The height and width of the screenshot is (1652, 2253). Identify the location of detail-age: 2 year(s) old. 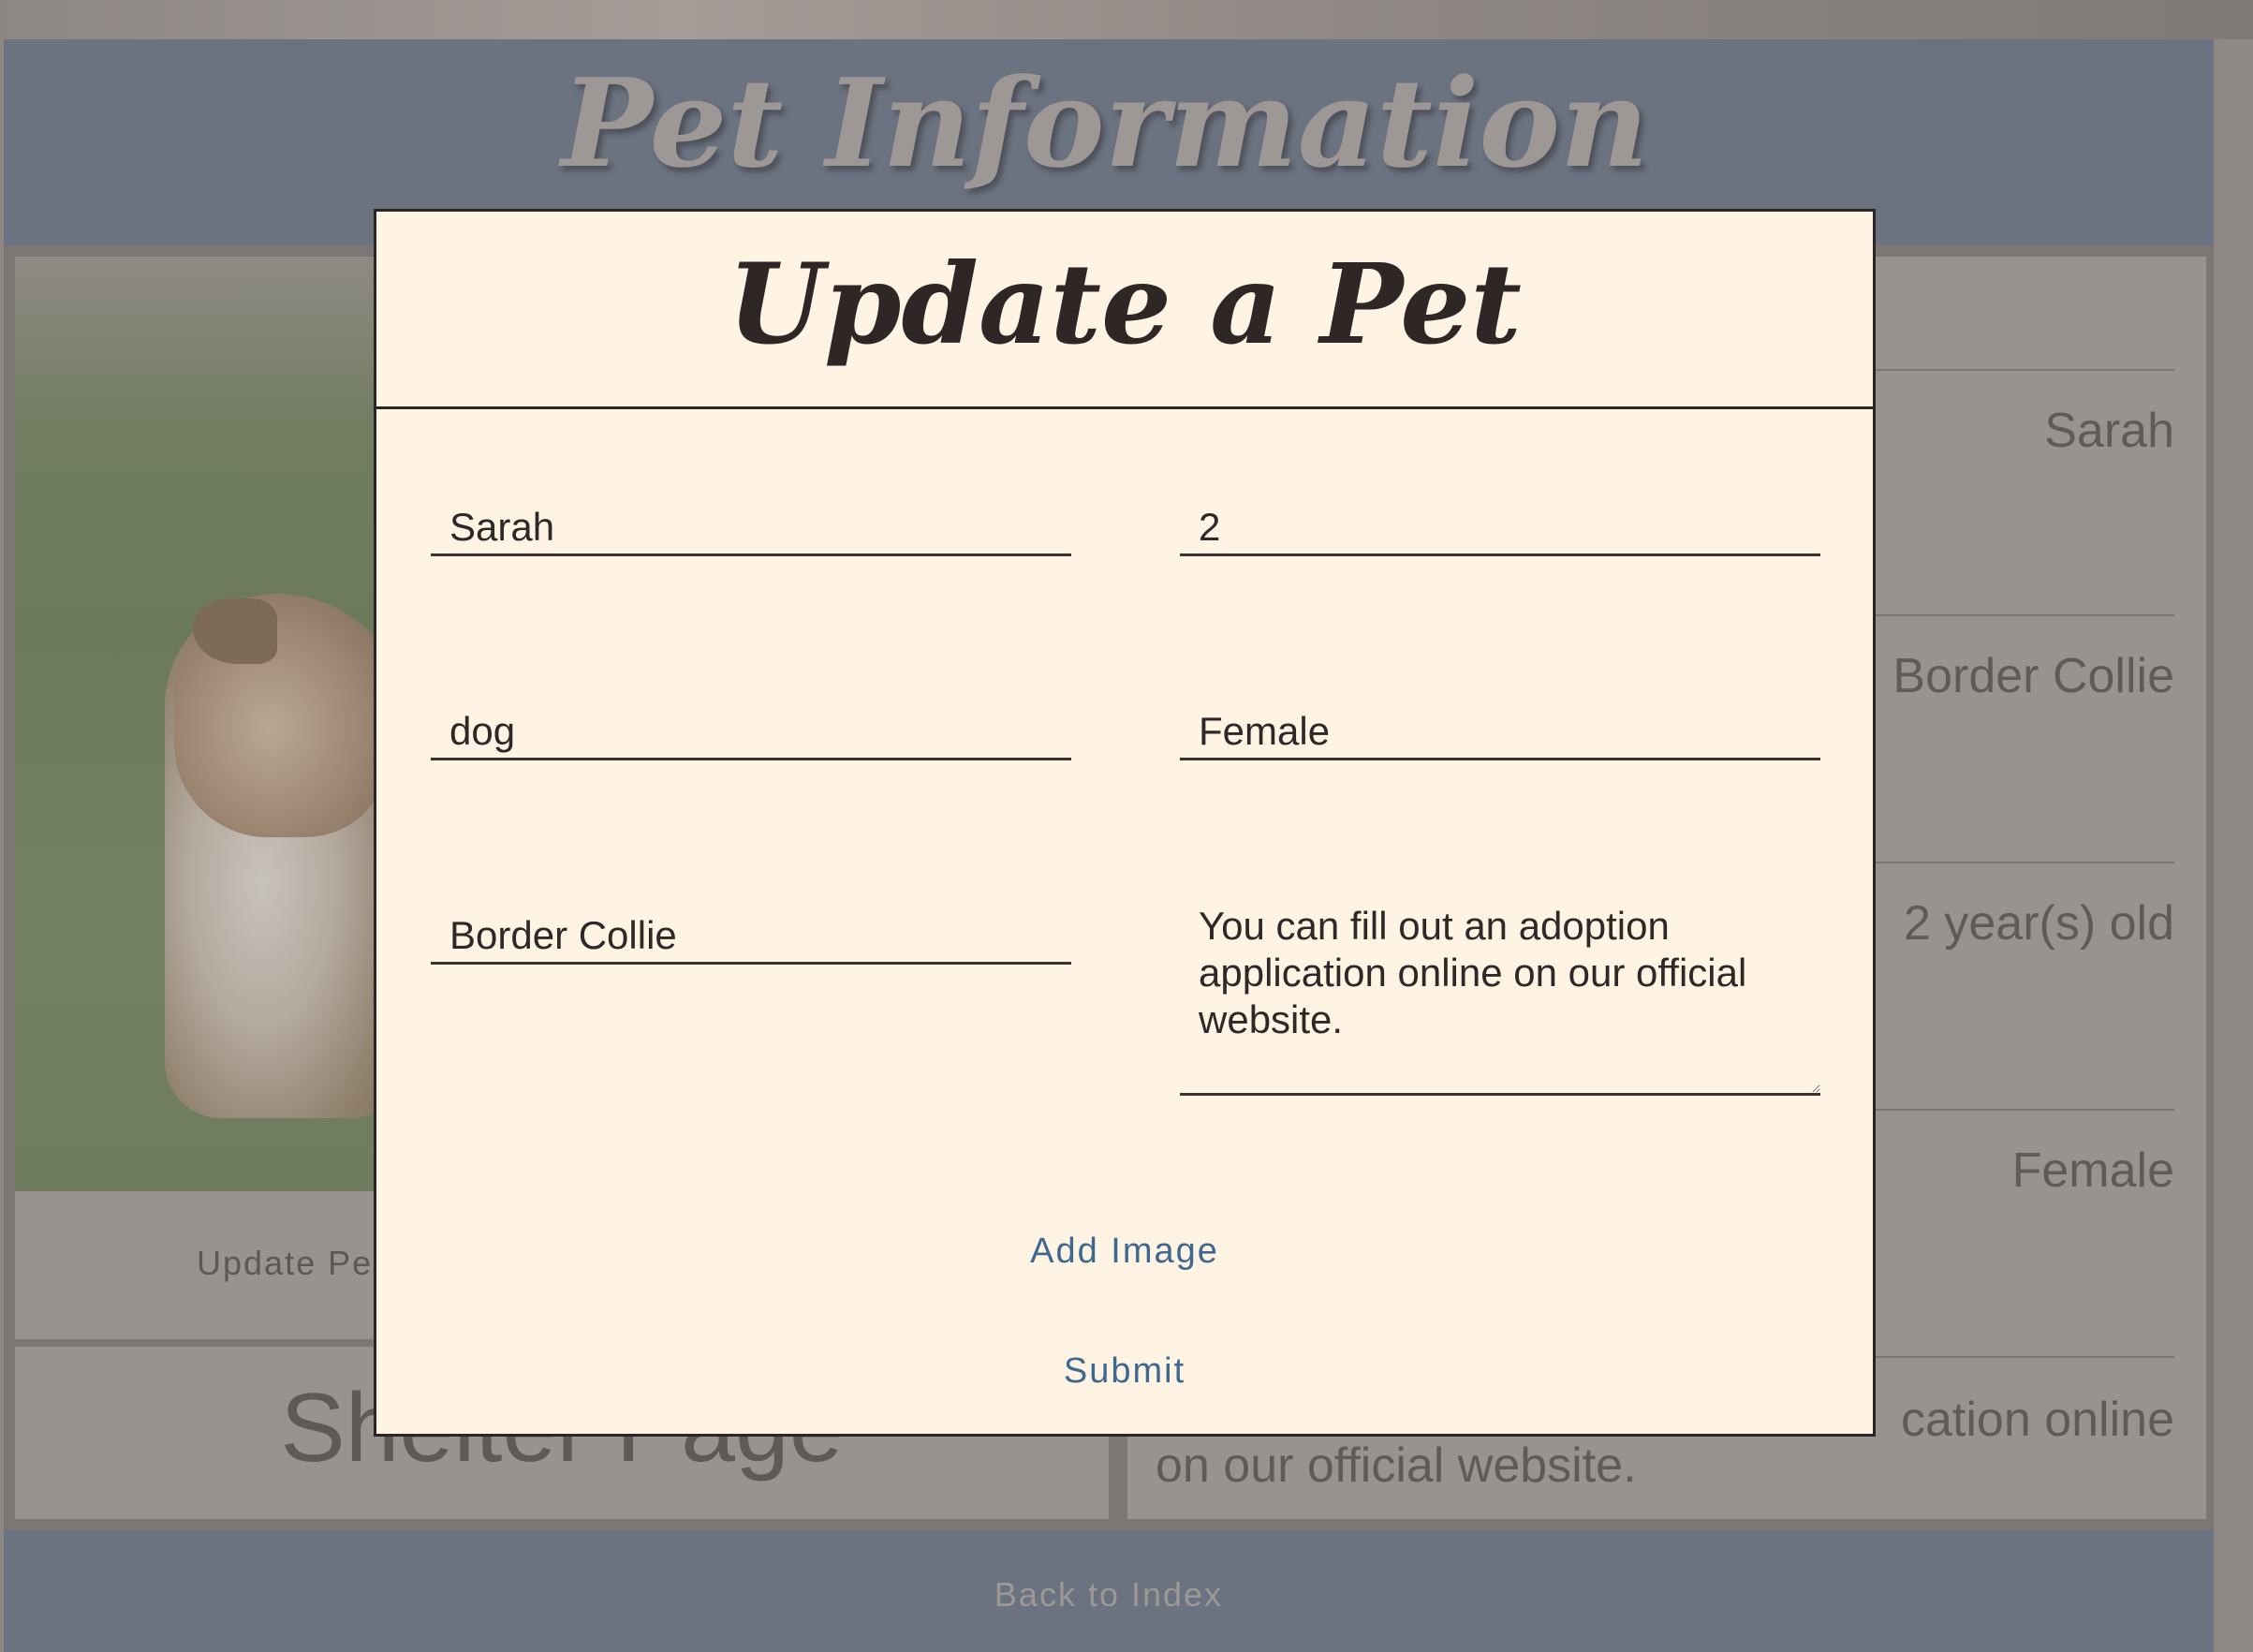
(2039, 923).